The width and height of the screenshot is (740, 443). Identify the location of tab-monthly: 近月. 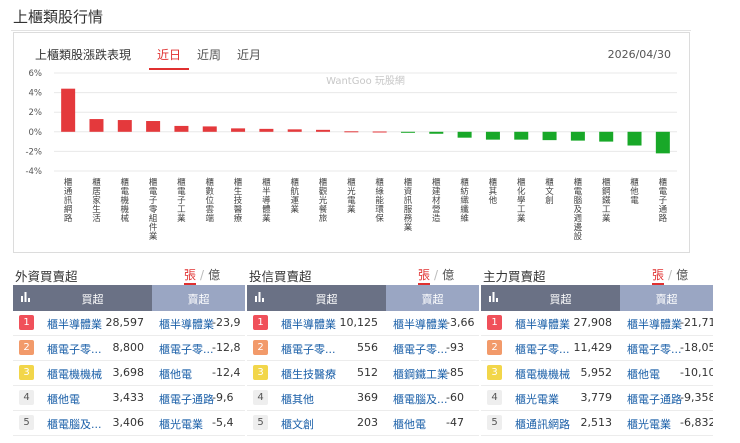
(249, 54).